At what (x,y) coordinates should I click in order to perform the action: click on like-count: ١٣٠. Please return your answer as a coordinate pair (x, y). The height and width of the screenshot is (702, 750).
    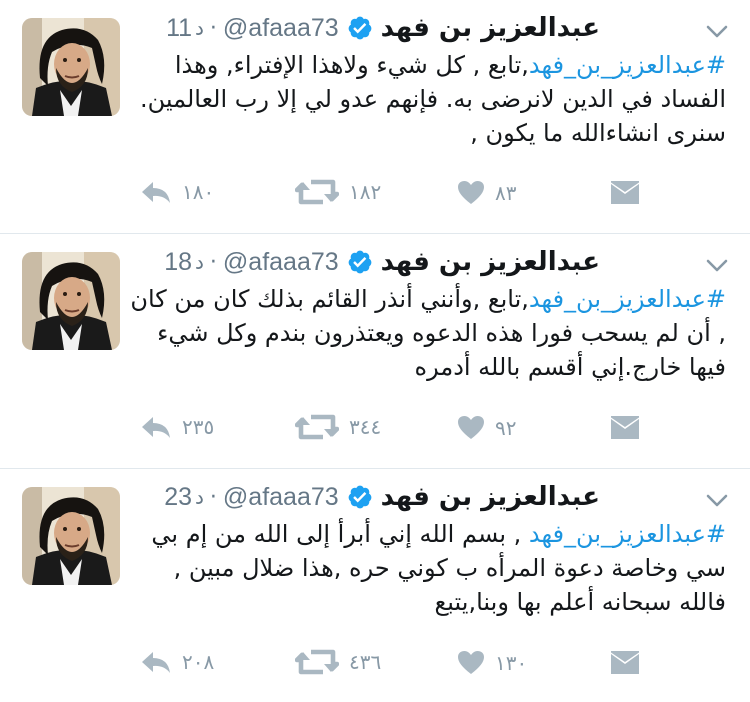
    Looking at the image, I should click on (511, 663).